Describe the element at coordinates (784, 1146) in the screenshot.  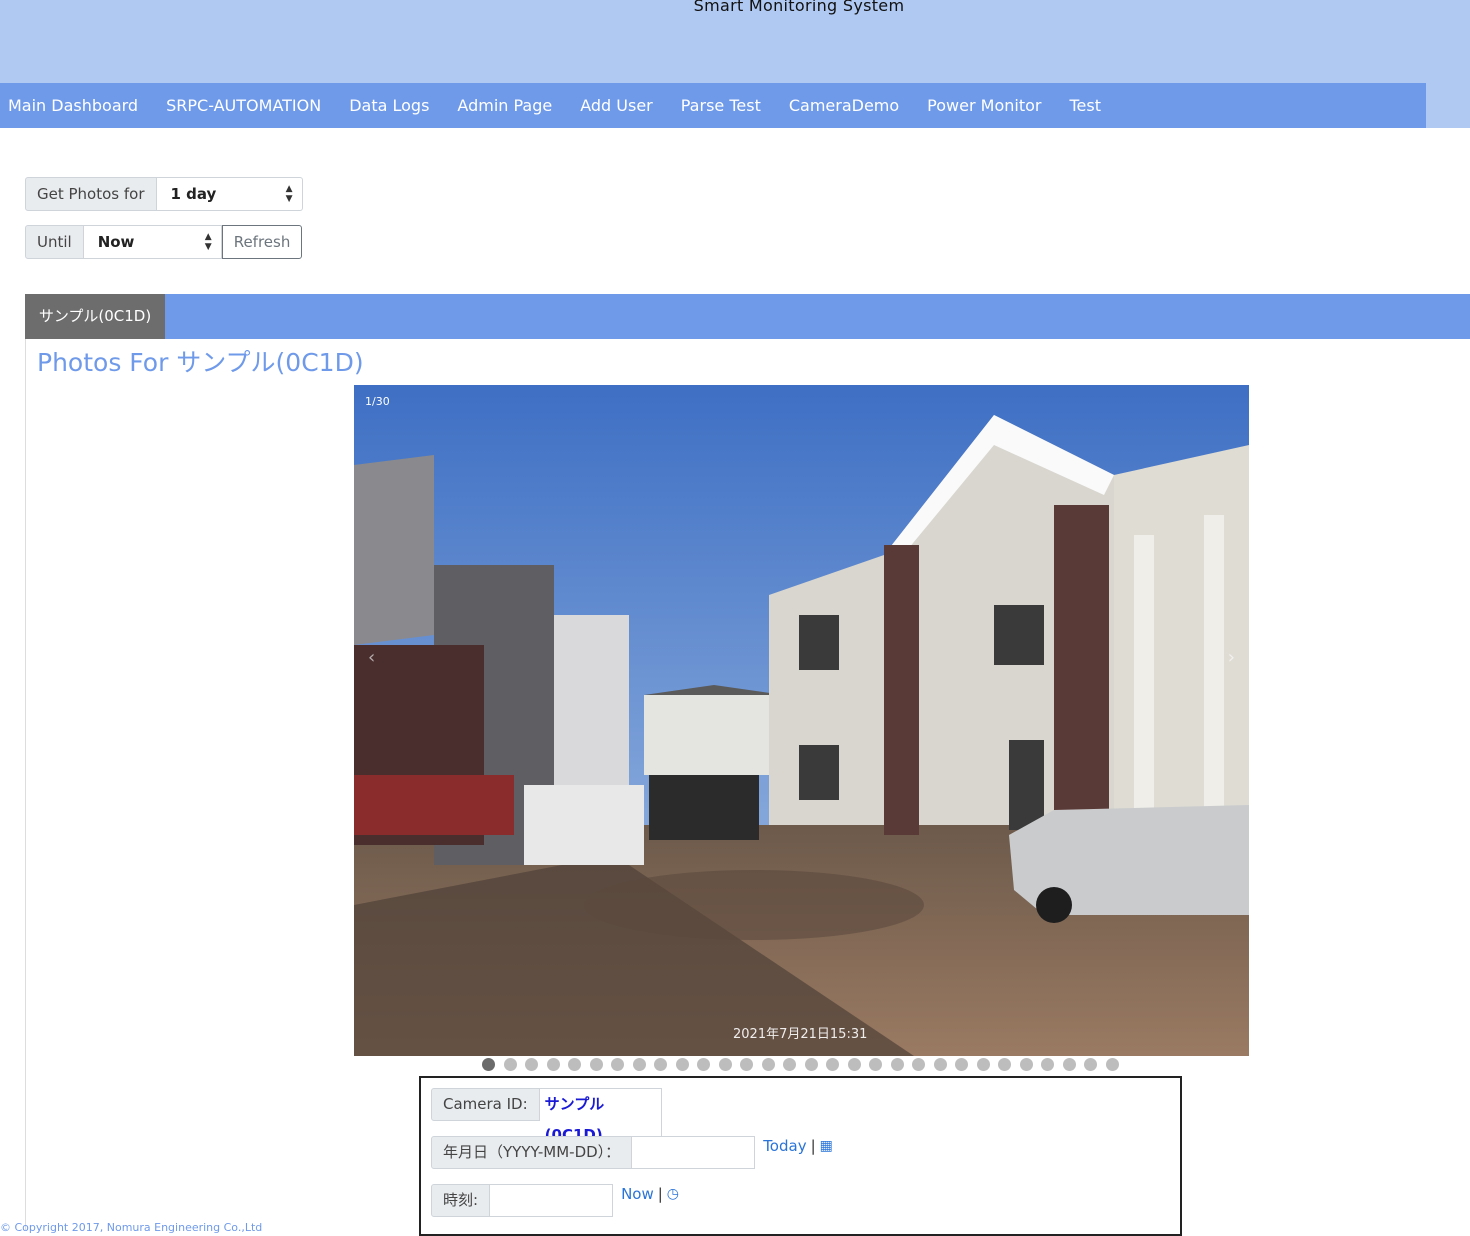
I see `today-link: Today` at that location.